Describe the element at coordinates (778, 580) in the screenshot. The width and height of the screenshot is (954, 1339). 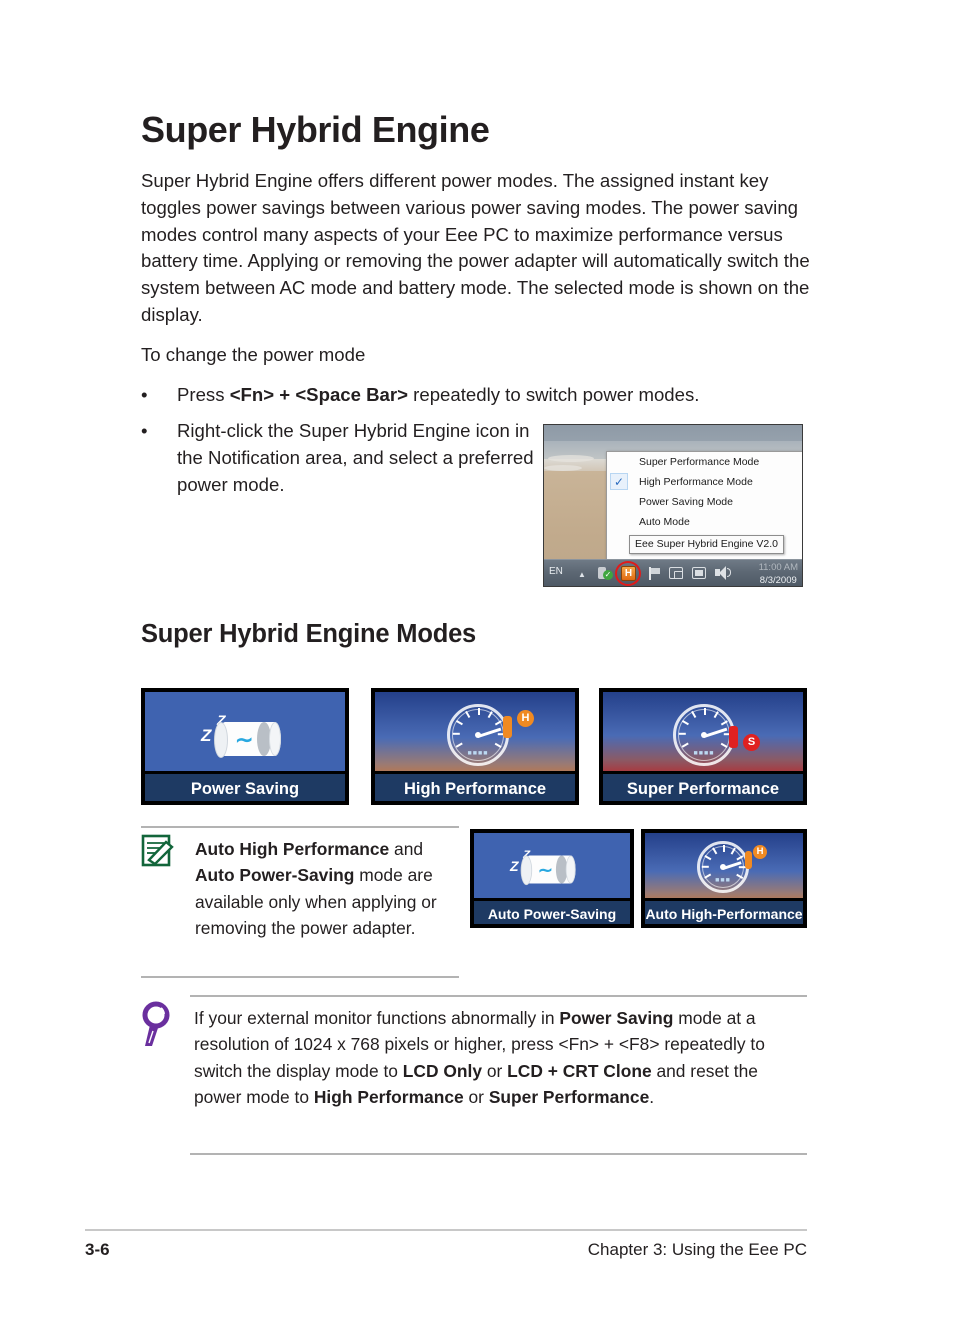
I see `clock-date: 8/3/2009` at that location.